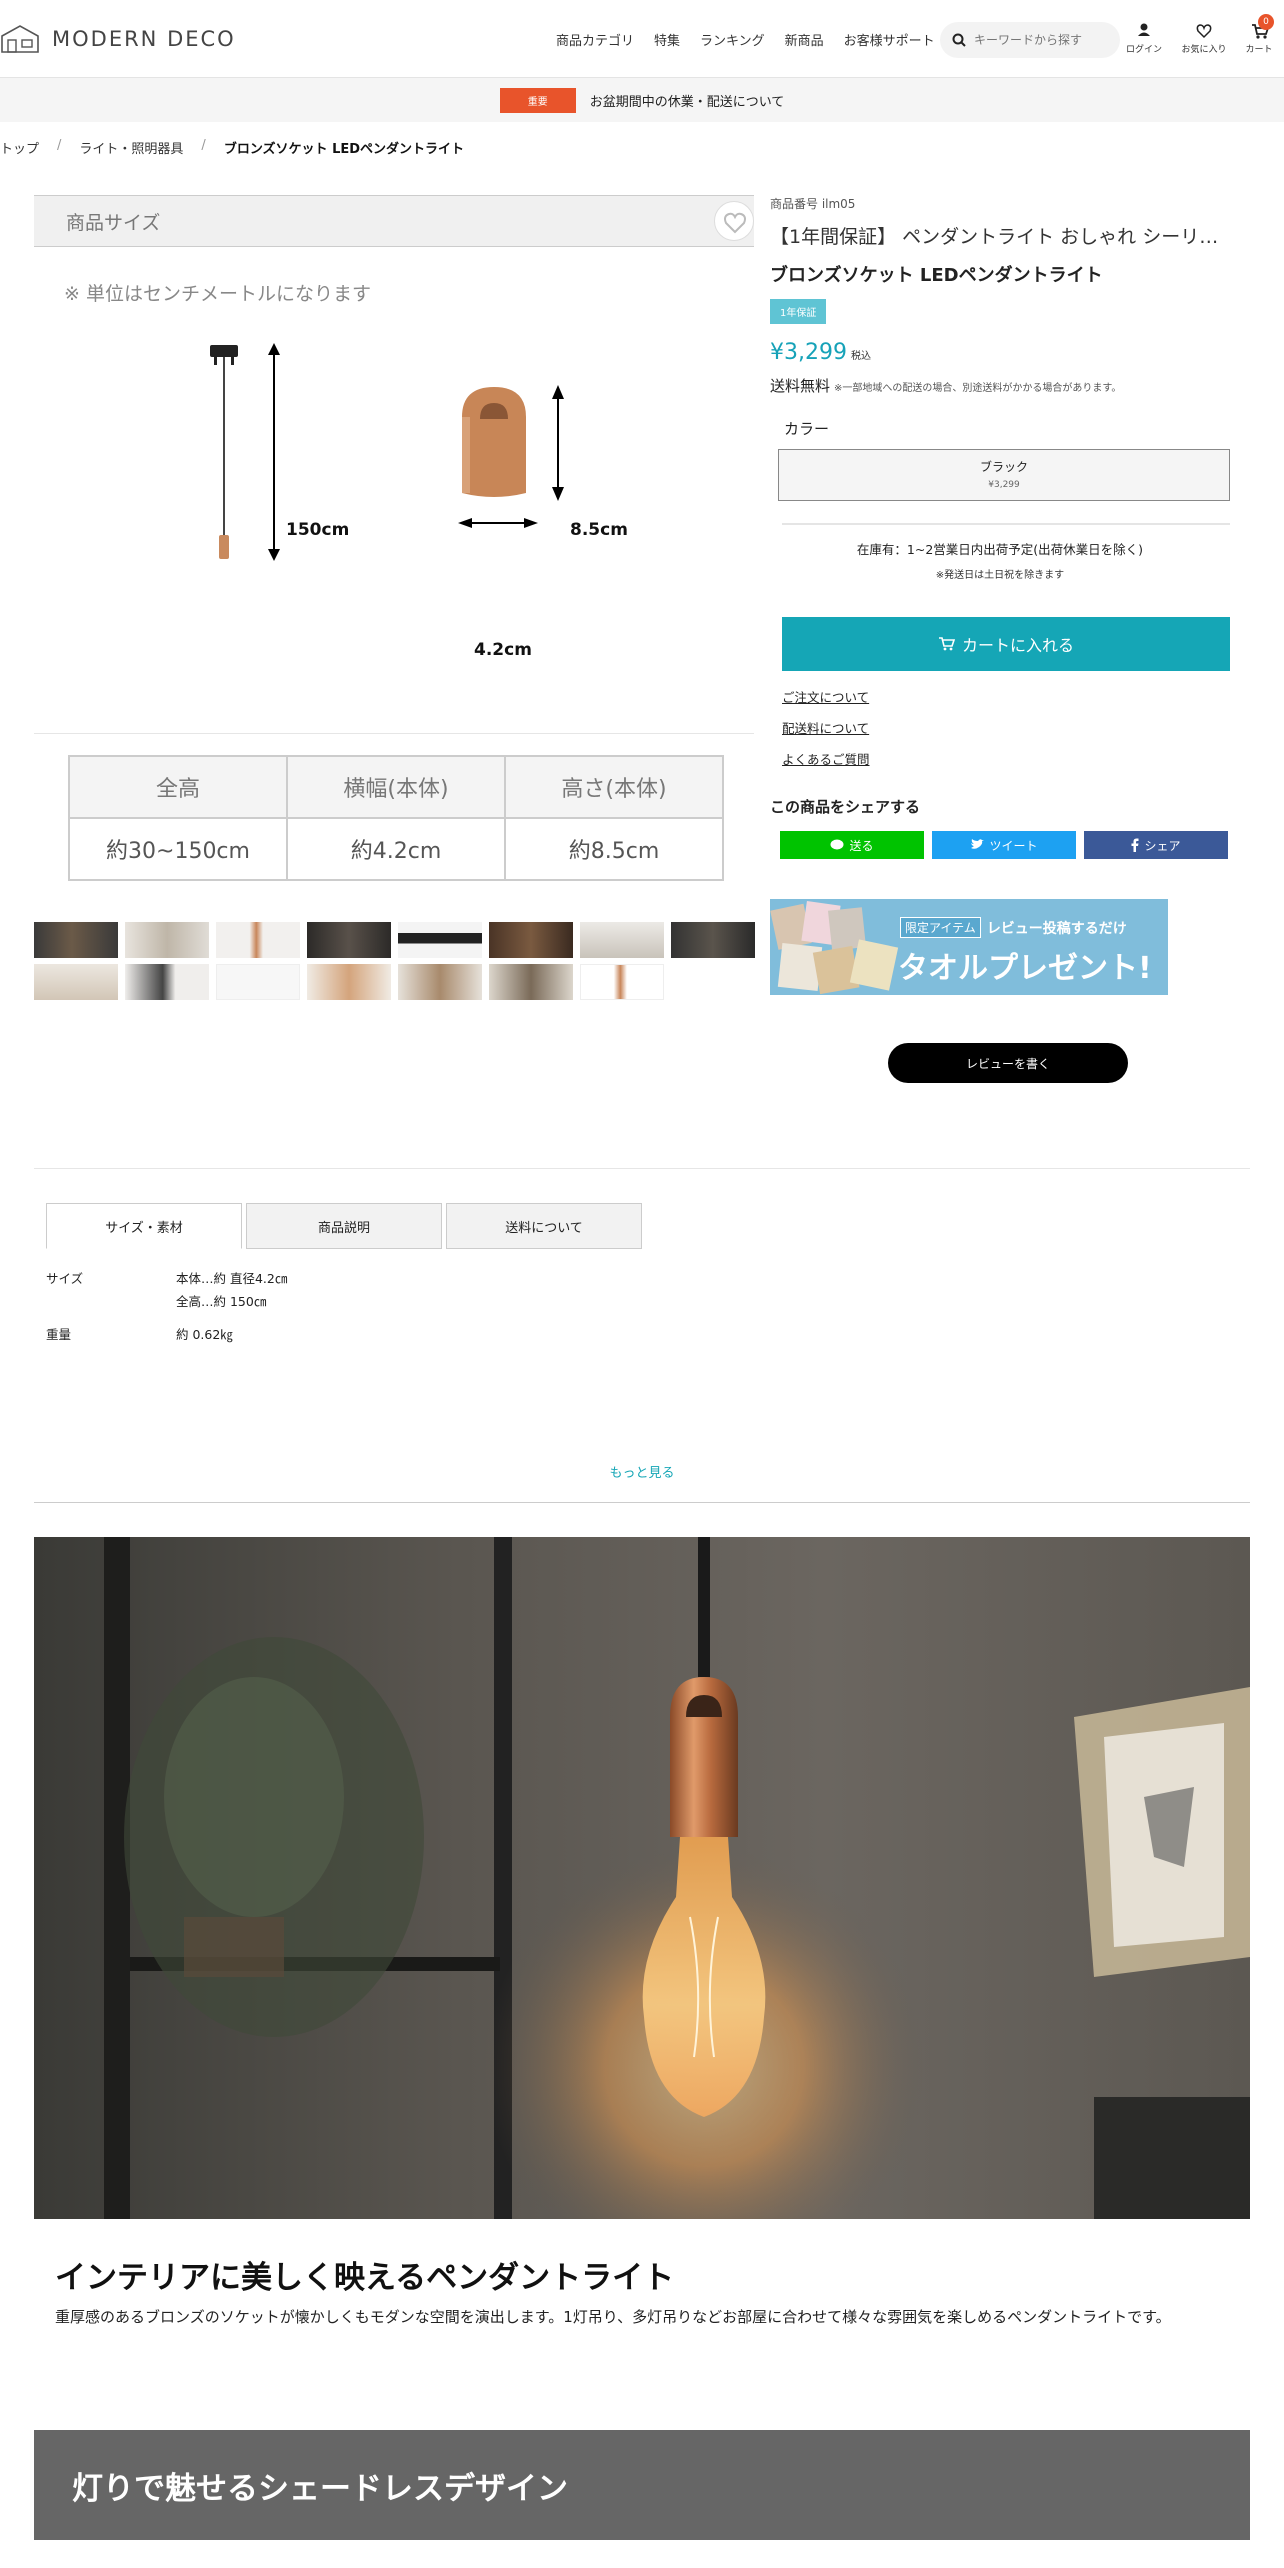 The width and height of the screenshot is (1284, 2568). What do you see at coordinates (1000, 549) in the screenshot?
I see `stock-status: 在庫有：1~2営業日内出荷予定(出荷休業日を除く)` at bounding box center [1000, 549].